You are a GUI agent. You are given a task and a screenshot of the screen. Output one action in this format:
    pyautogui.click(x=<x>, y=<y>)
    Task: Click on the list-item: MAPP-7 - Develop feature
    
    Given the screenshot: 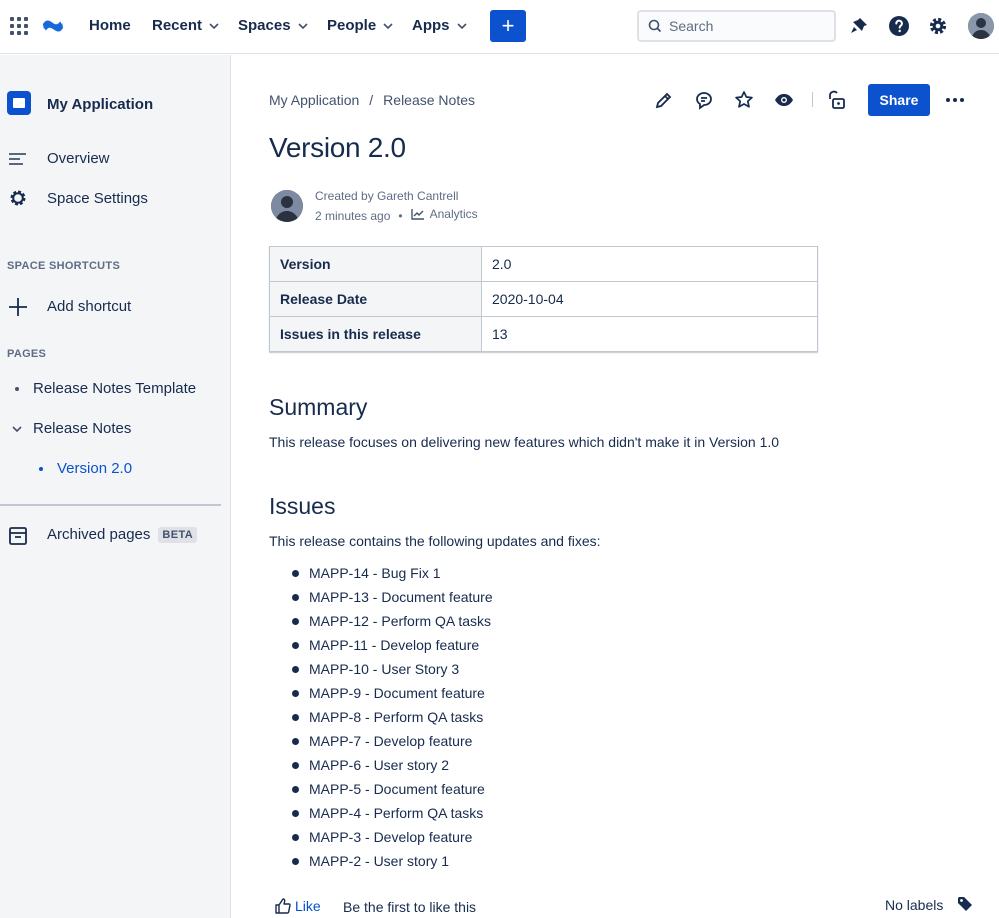 What is the action you would take?
    pyautogui.click(x=392, y=743)
    